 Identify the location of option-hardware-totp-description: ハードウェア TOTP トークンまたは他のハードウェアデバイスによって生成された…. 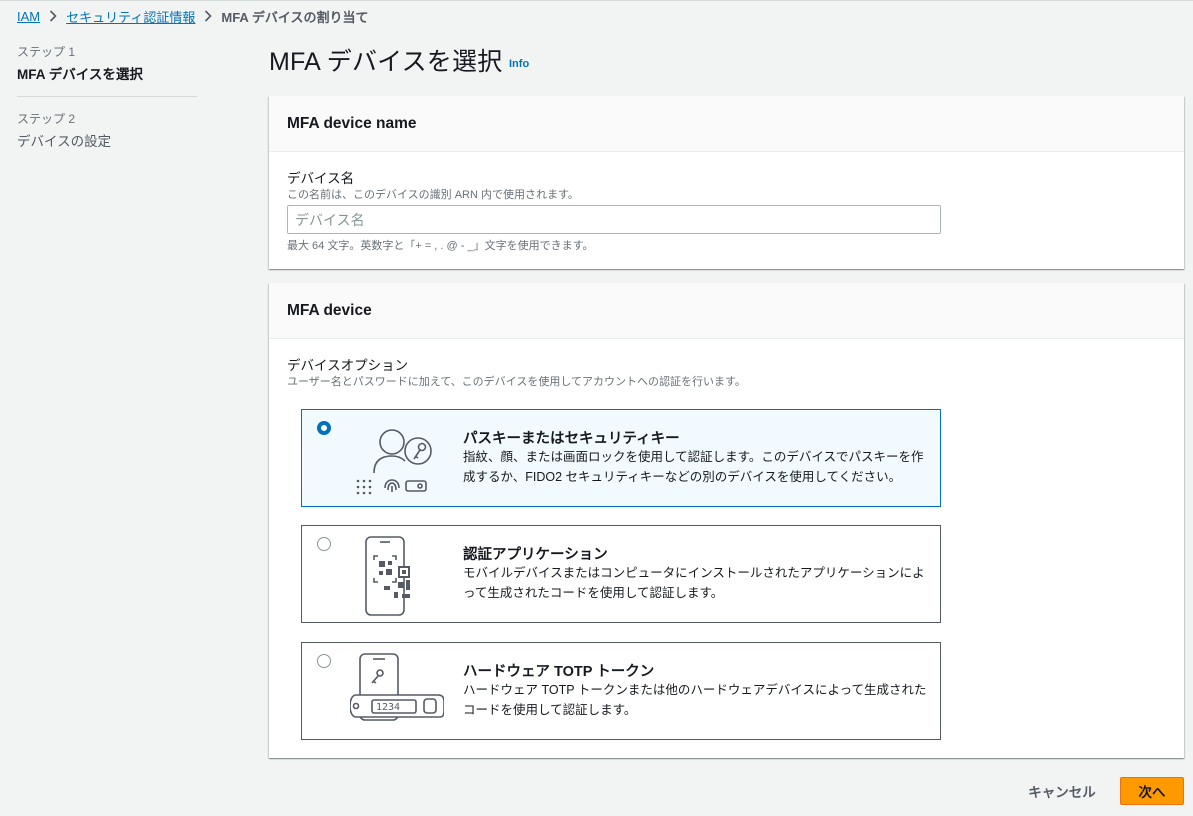
(695, 700).